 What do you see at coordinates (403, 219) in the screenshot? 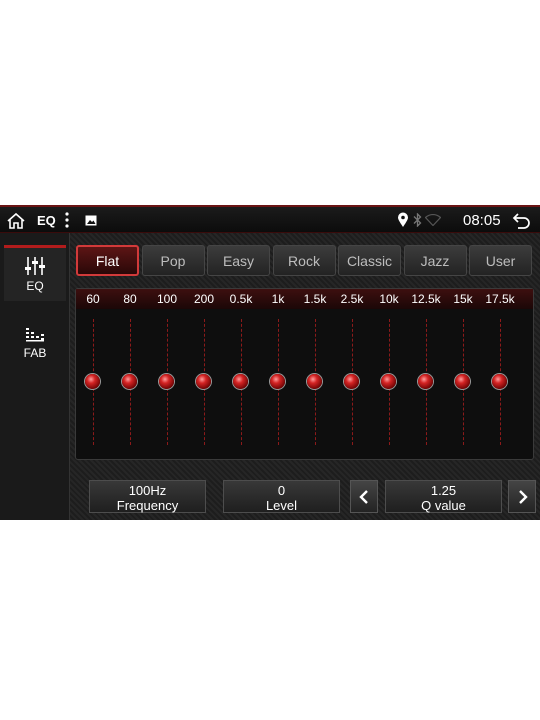
I see `location-icon` at bounding box center [403, 219].